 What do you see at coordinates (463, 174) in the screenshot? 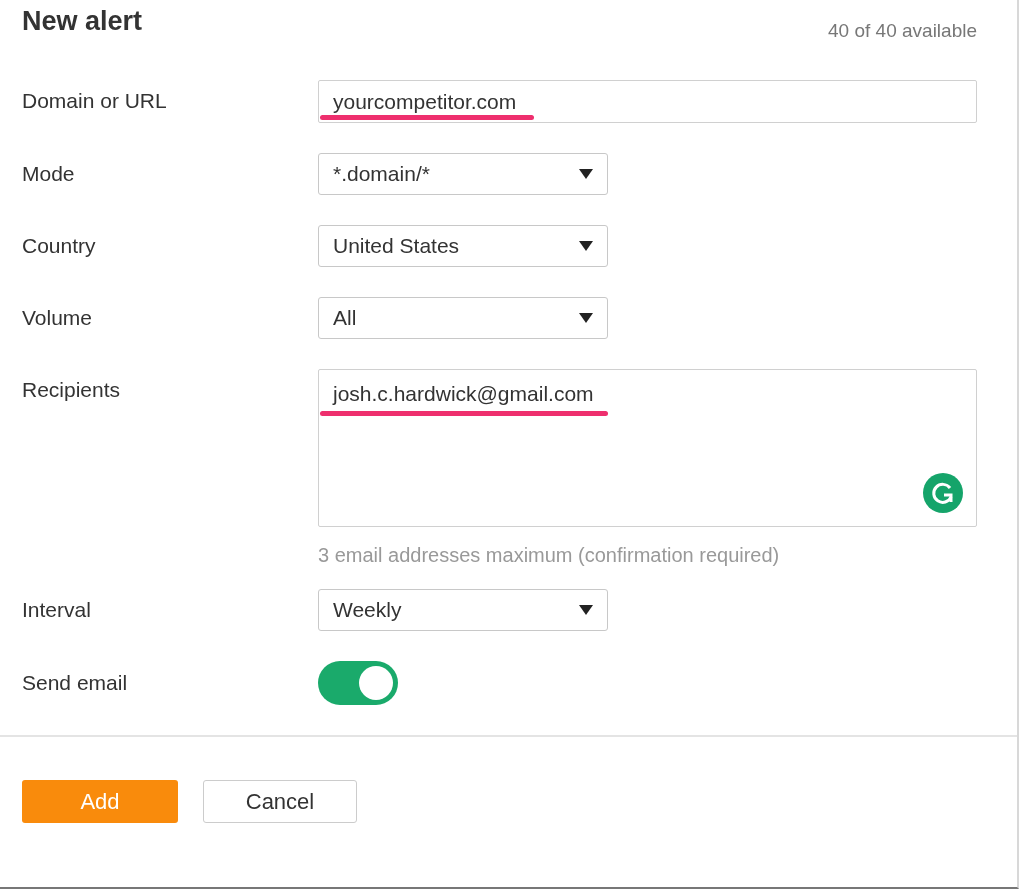
I see `dropdown: *.domain/*` at bounding box center [463, 174].